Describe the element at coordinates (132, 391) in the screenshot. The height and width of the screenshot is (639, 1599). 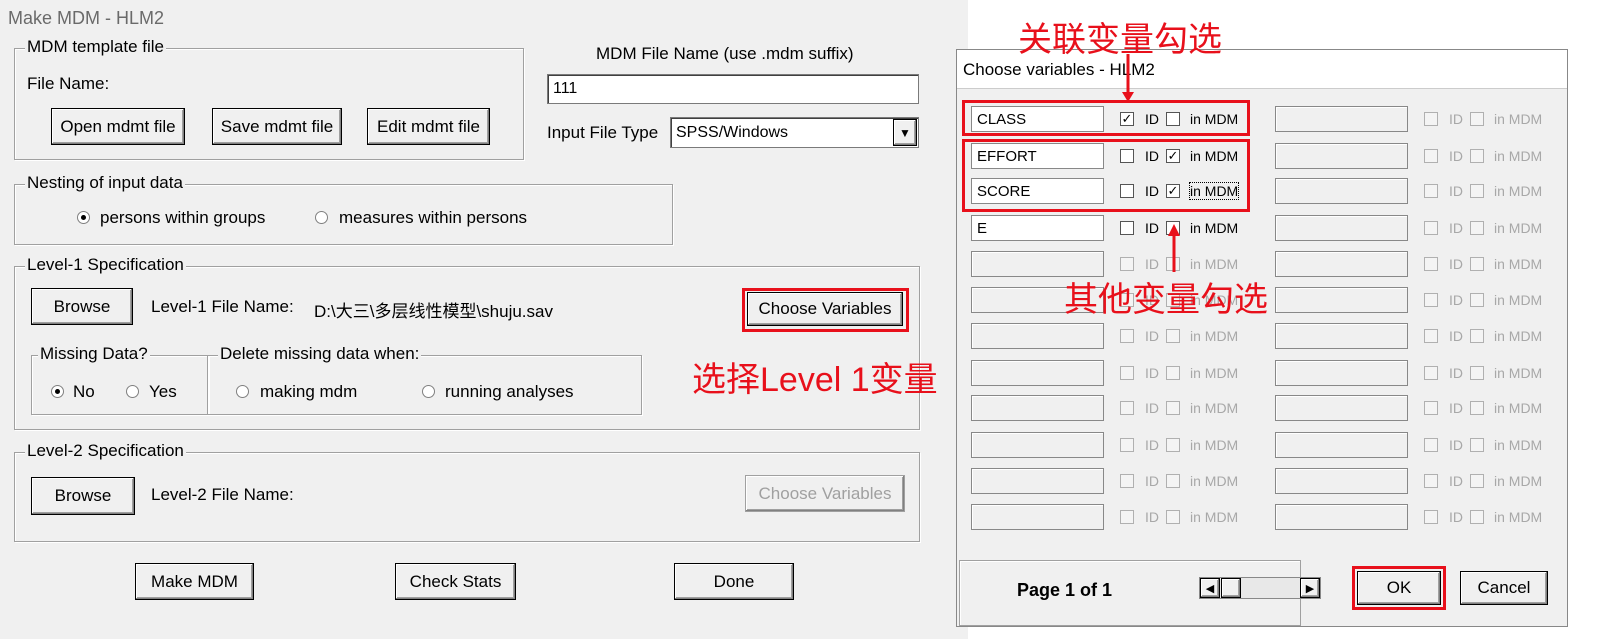
I see `missing-yes-radio` at that location.